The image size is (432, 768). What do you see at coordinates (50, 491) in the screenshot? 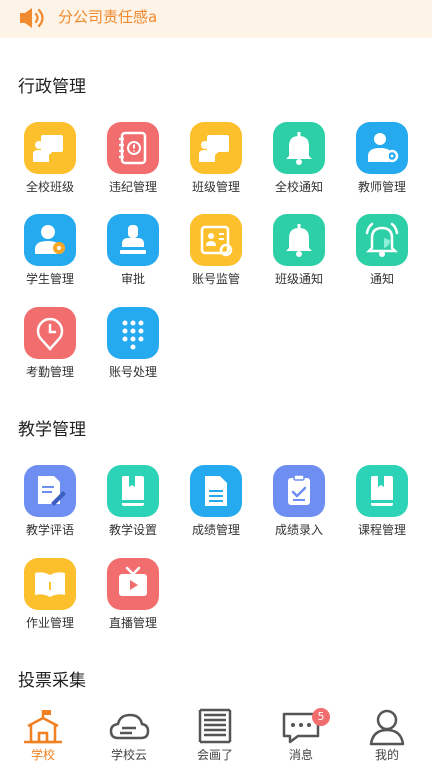
I see `document-pen-icon` at bounding box center [50, 491].